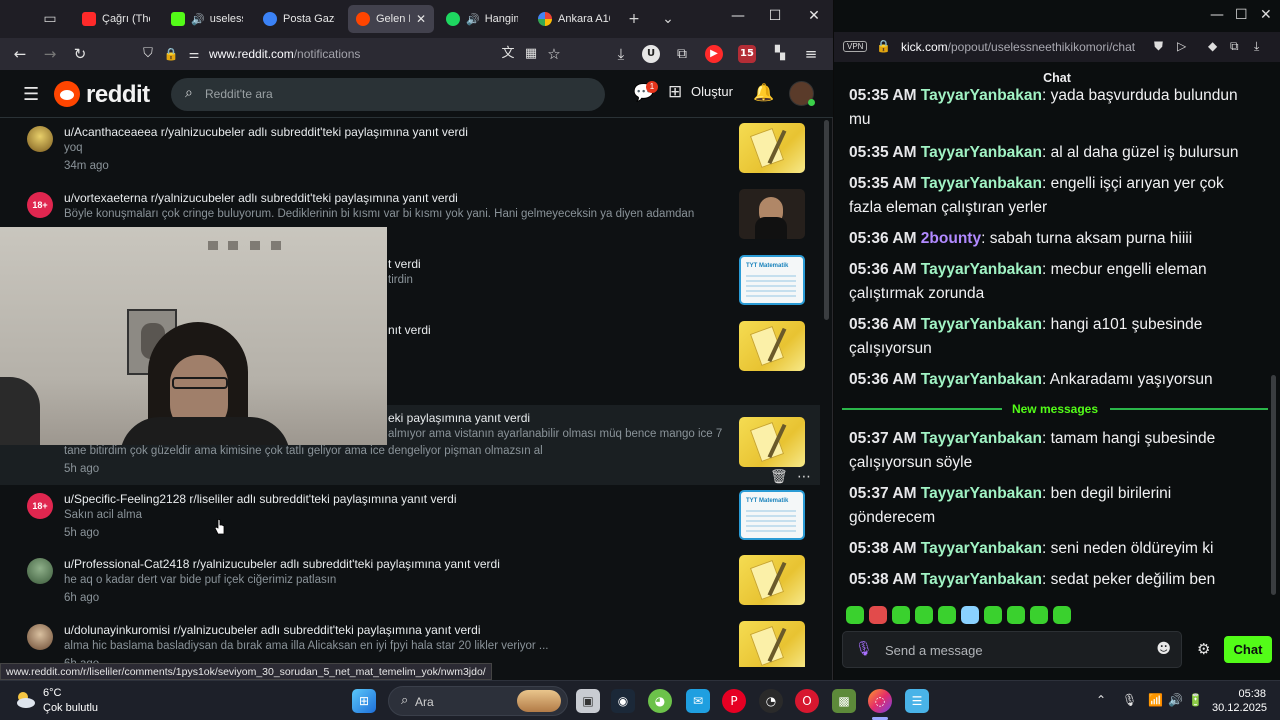 The height and width of the screenshot is (720, 1280). What do you see at coordinates (1203, 649) in the screenshot?
I see `gear-icon: ⚙` at bounding box center [1203, 649].